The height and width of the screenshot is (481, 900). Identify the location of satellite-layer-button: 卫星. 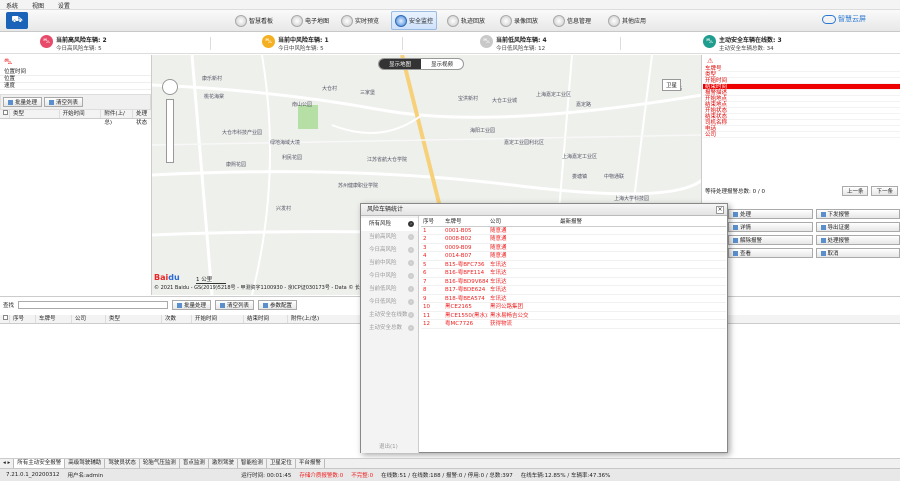
(672, 85).